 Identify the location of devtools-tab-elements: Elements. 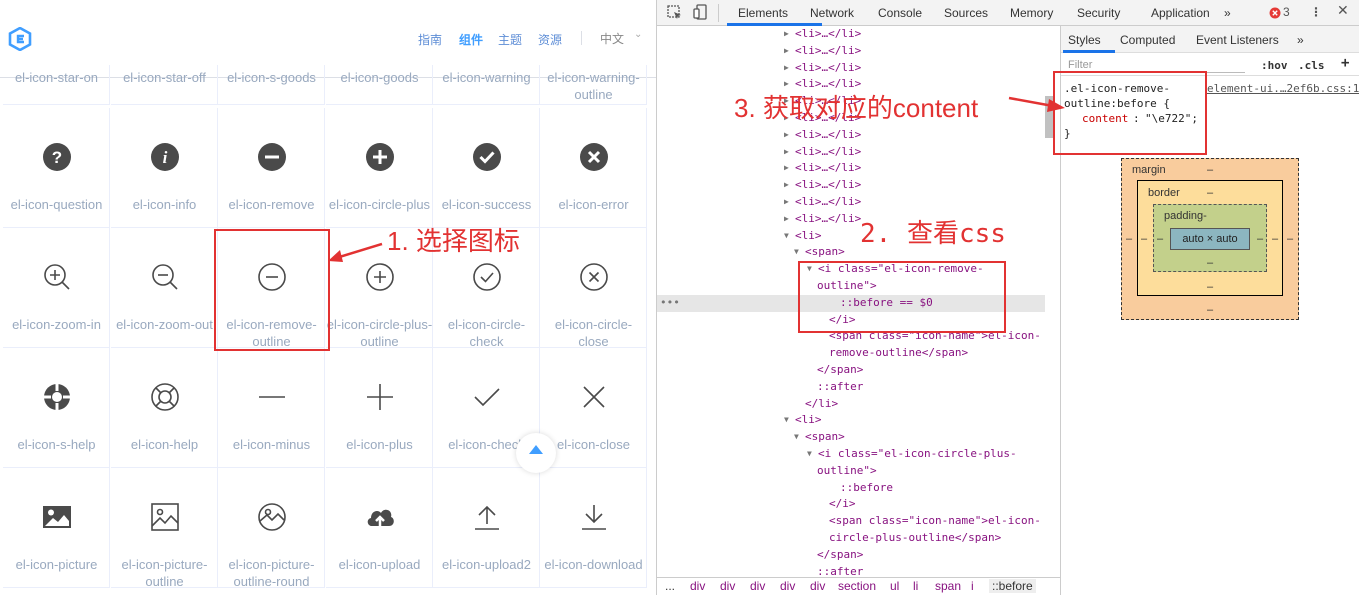
(763, 13).